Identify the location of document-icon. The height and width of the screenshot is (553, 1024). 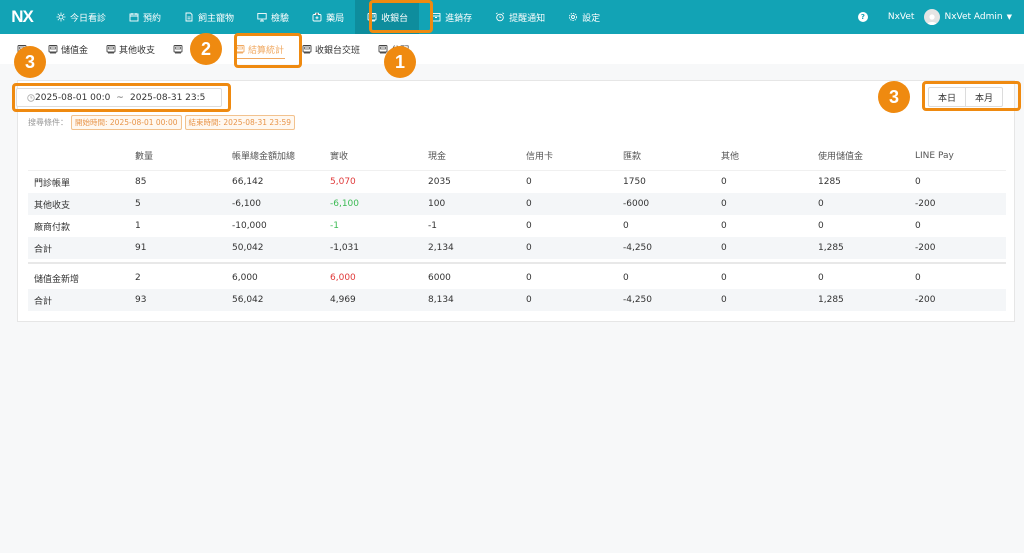
(188, 17).